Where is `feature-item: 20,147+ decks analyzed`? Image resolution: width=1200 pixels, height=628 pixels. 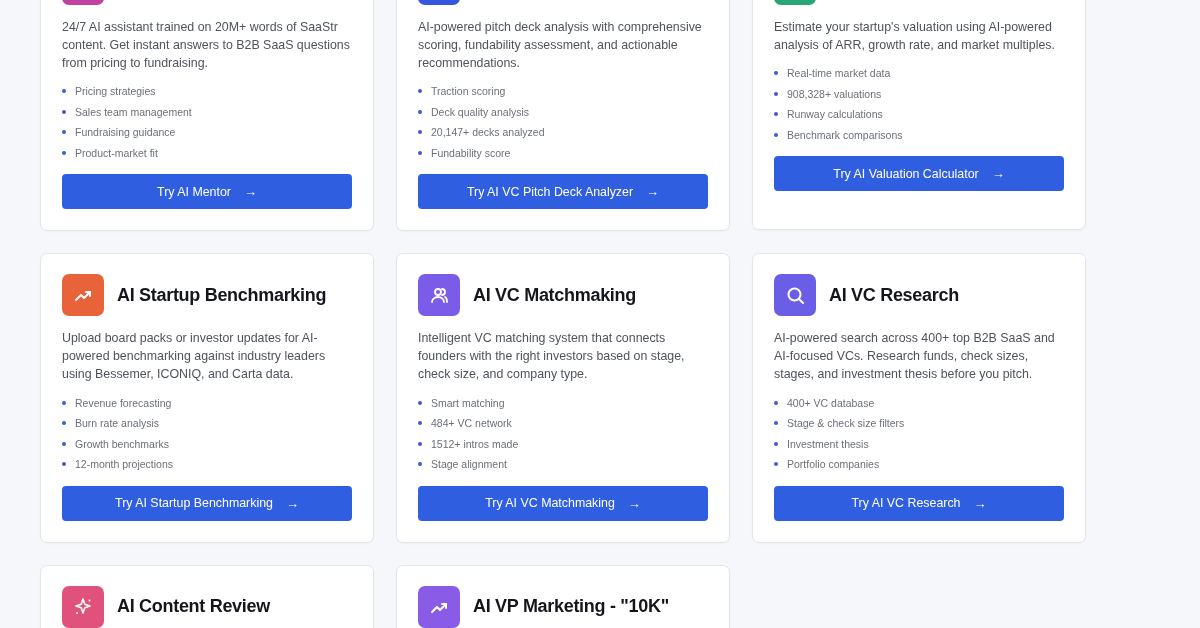
feature-item: 20,147+ decks analyzed is located at coordinates (488, 132).